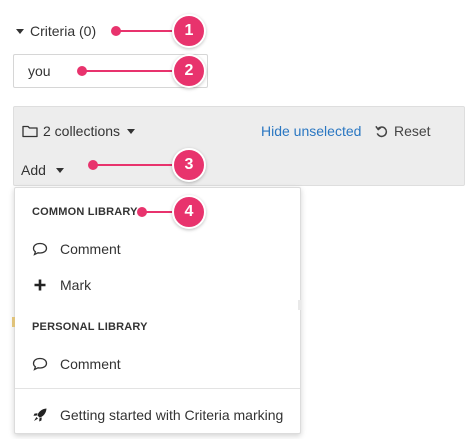 Image resolution: width=476 pixels, height=439 pixels. What do you see at coordinates (33, 170) in the screenshot?
I see `add-label: Add` at bounding box center [33, 170].